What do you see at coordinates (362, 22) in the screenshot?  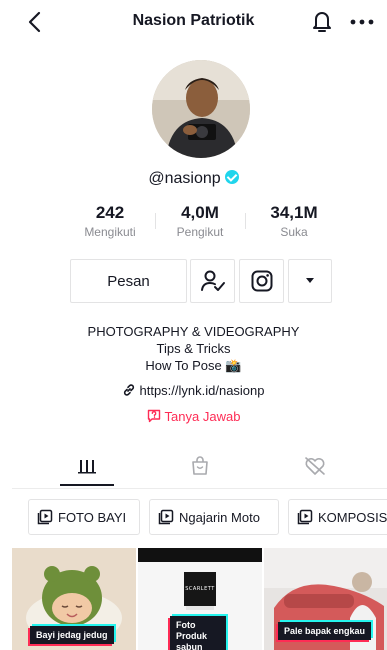 I see `more-options-icon` at bounding box center [362, 22].